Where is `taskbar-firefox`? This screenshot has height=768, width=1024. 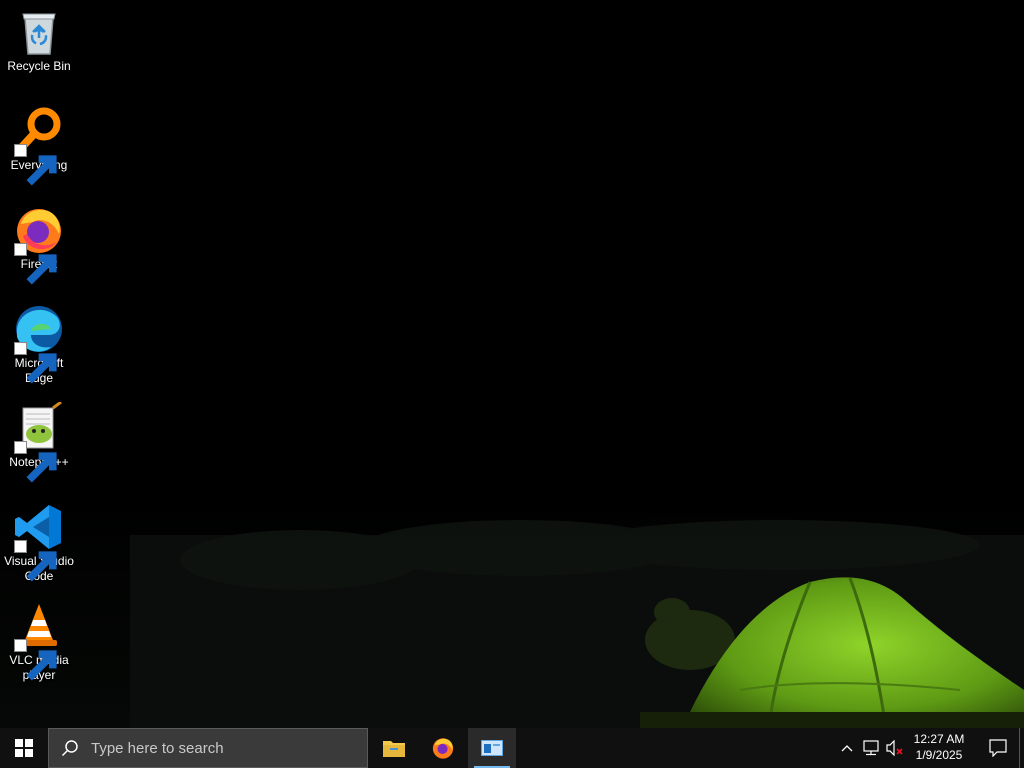
taskbar-firefox is located at coordinates (443, 748).